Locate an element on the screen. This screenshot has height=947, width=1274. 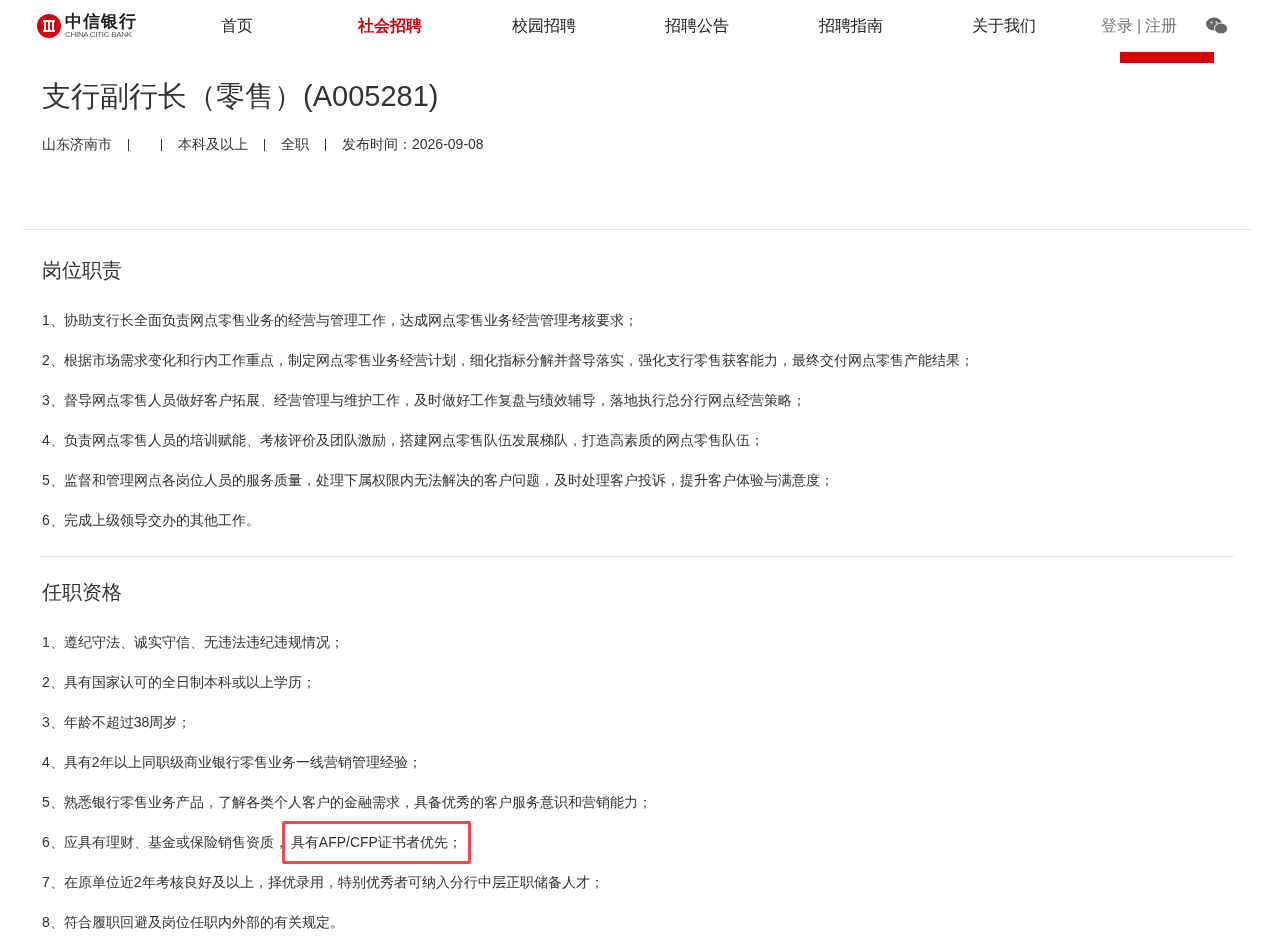
nav-tab: 招聘指南 is located at coordinates (851, 26).